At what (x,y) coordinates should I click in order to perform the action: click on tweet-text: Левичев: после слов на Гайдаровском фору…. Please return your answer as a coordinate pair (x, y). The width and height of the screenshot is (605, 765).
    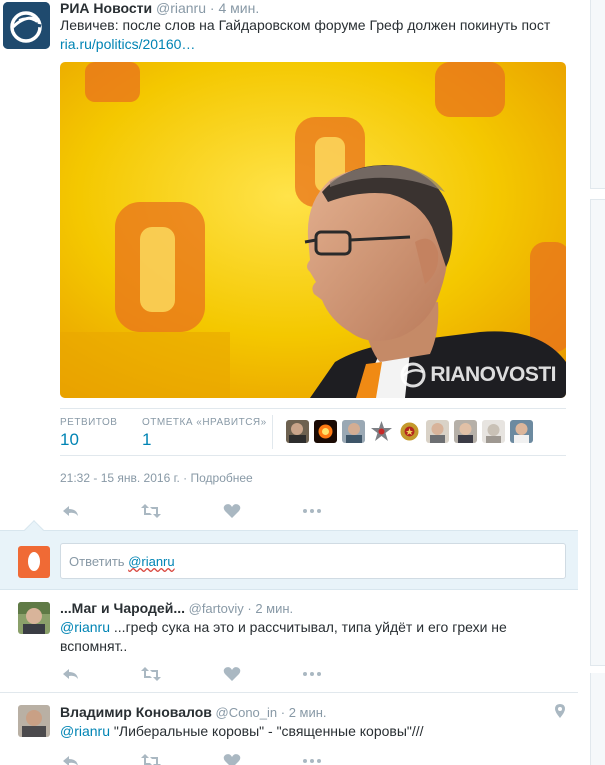
    Looking at the image, I should click on (305, 25).